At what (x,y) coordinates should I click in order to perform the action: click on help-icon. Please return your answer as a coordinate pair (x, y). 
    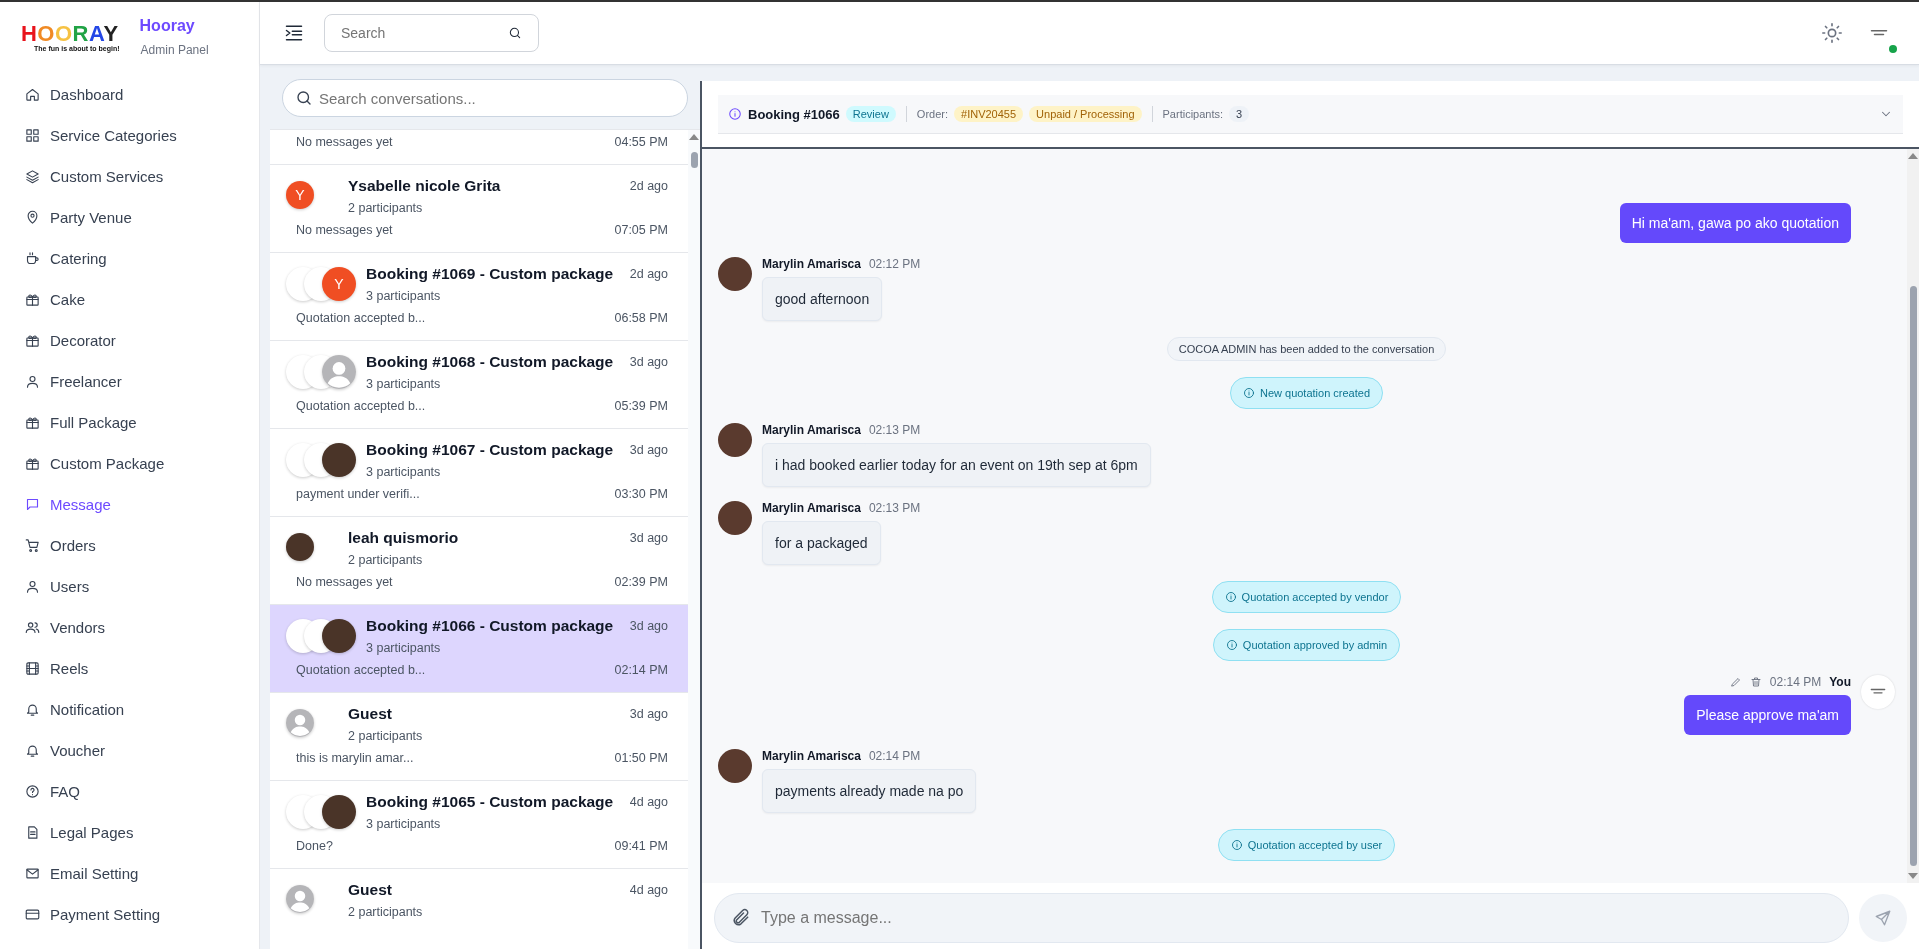
    Looking at the image, I should click on (32, 791).